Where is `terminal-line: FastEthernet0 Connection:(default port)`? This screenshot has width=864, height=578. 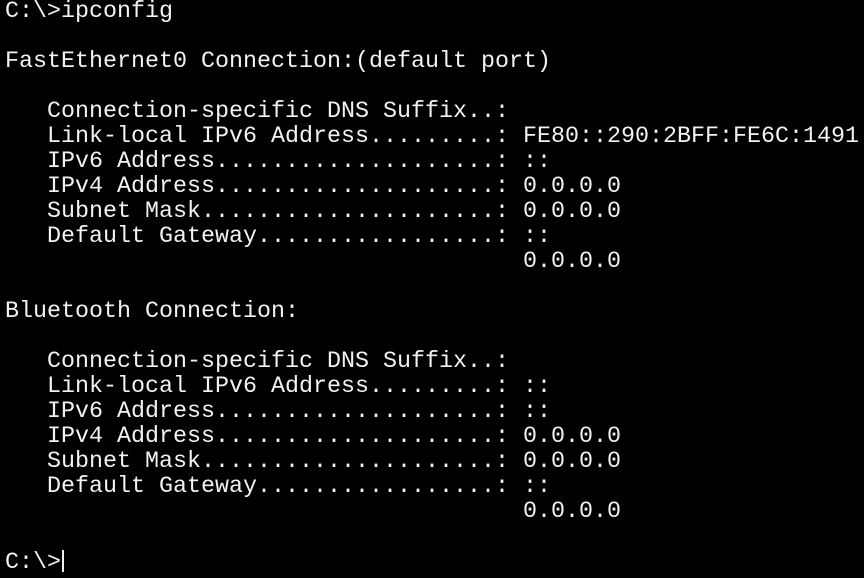
terminal-line: FastEthernet0 Connection:(default port) is located at coordinates (278, 62).